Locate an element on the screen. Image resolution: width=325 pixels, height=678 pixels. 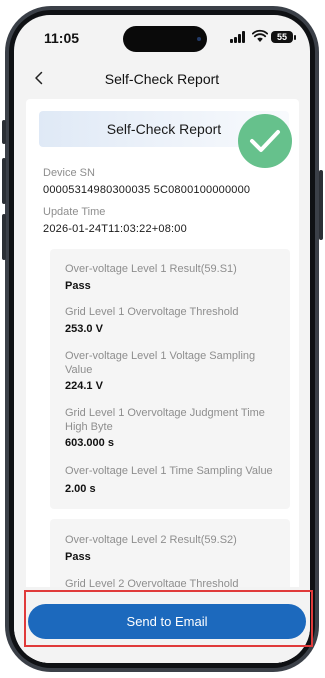
camera-dot is located at coordinates (199, 39).